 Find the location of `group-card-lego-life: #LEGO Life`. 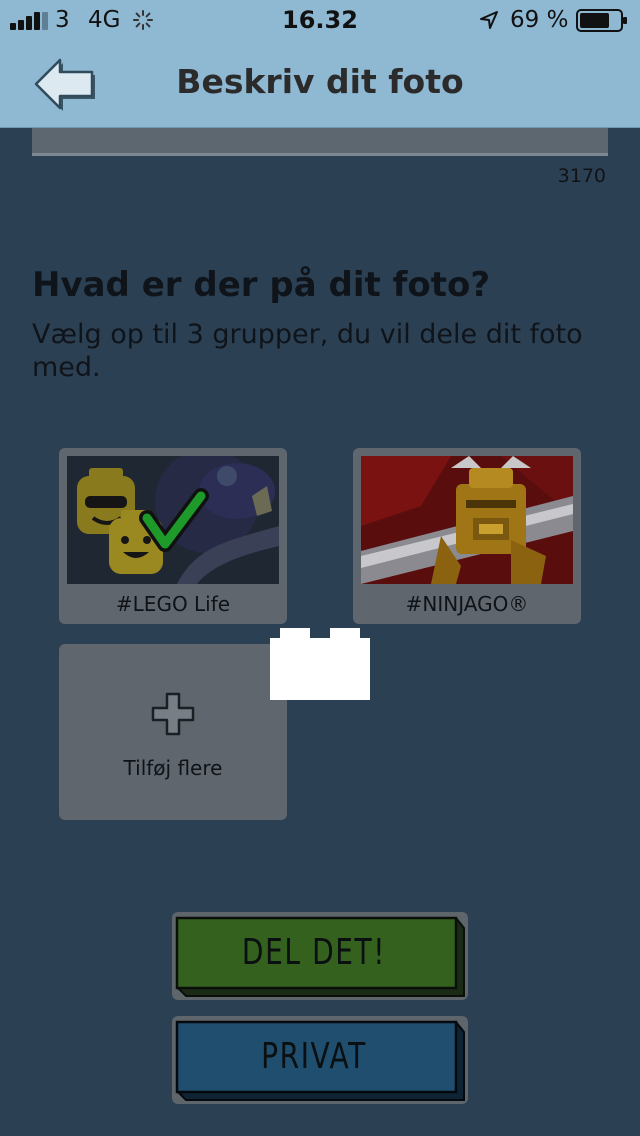

group-card-lego-life: #LEGO Life is located at coordinates (173, 536).